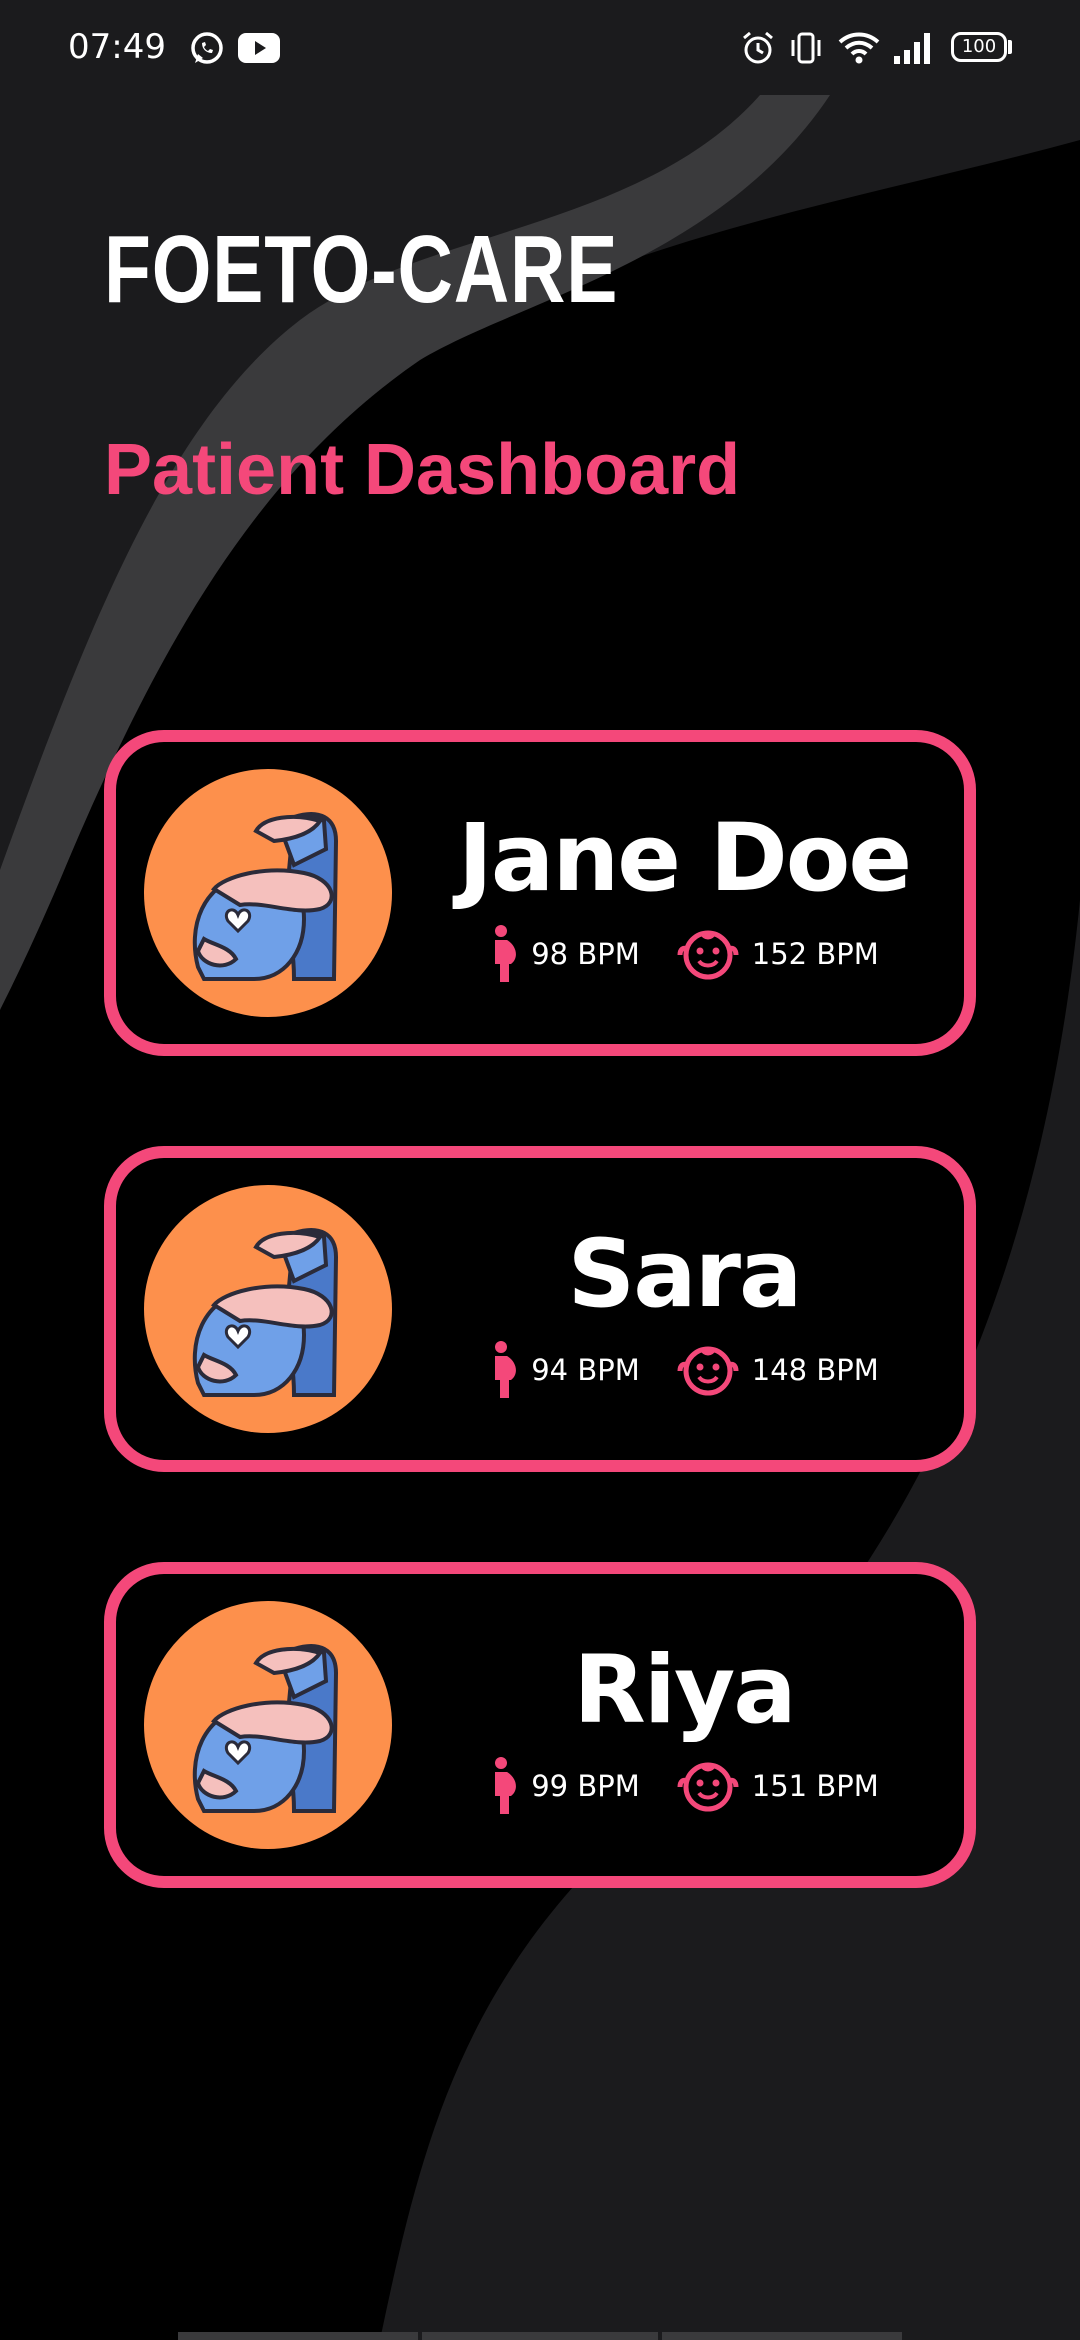 This screenshot has height=2340, width=1080. Describe the element at coordinates (685, 1274) in the screenshot. I see `patient-name: Sara` at that location.